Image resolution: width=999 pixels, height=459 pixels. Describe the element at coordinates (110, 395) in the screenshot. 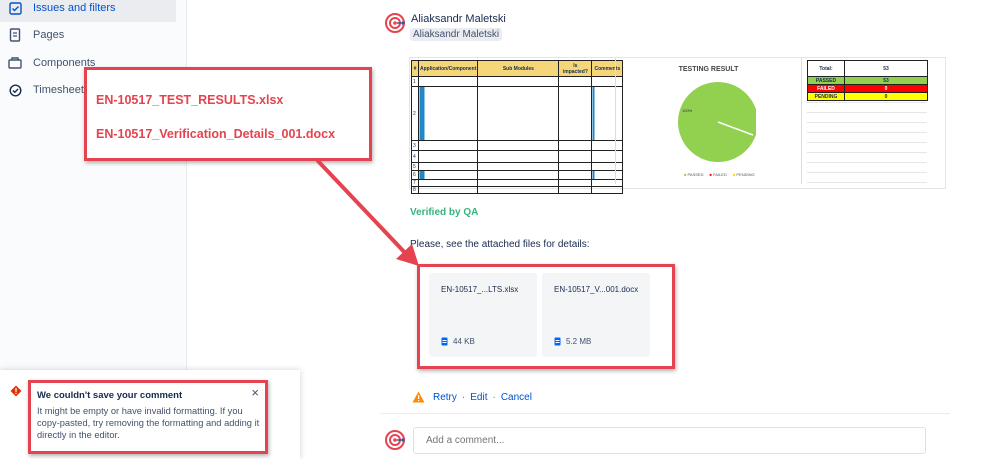

I see `error-title: We couldn't save your comment` at that location.